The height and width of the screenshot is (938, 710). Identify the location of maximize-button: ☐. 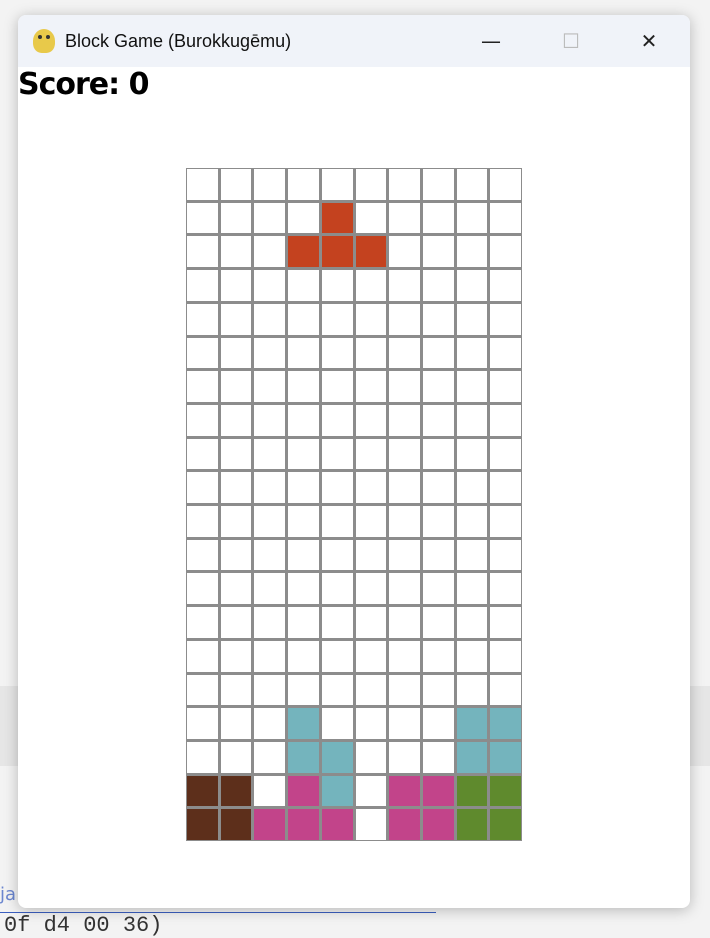
(571, 41).